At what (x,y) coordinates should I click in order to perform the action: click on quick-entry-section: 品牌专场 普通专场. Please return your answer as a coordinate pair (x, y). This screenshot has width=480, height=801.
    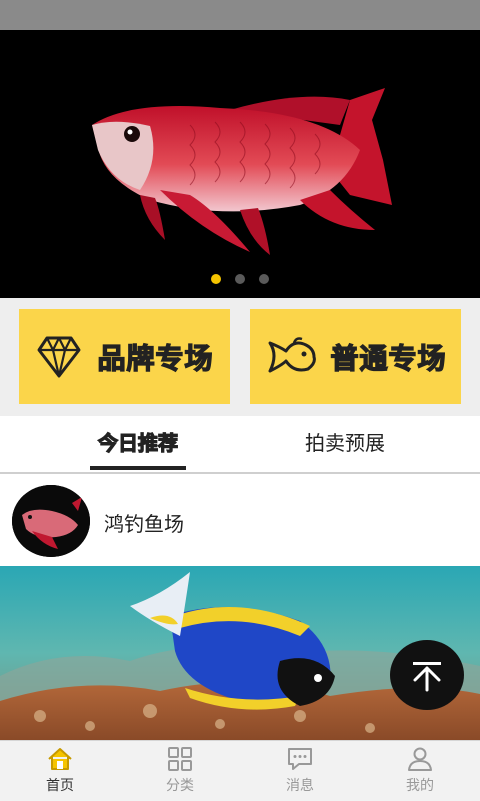
    Looking at the image, I should click on (240, 357).